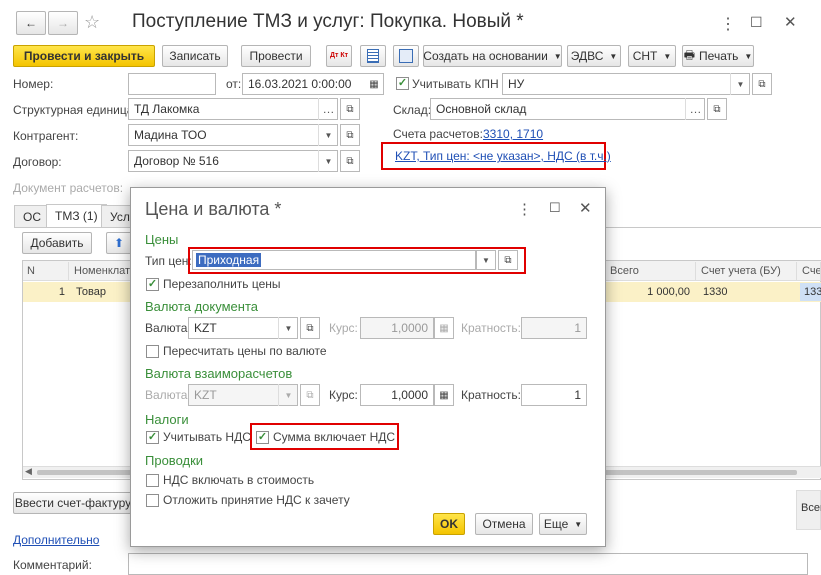  I want to click on number-label: Номер:, so click(33, 84).